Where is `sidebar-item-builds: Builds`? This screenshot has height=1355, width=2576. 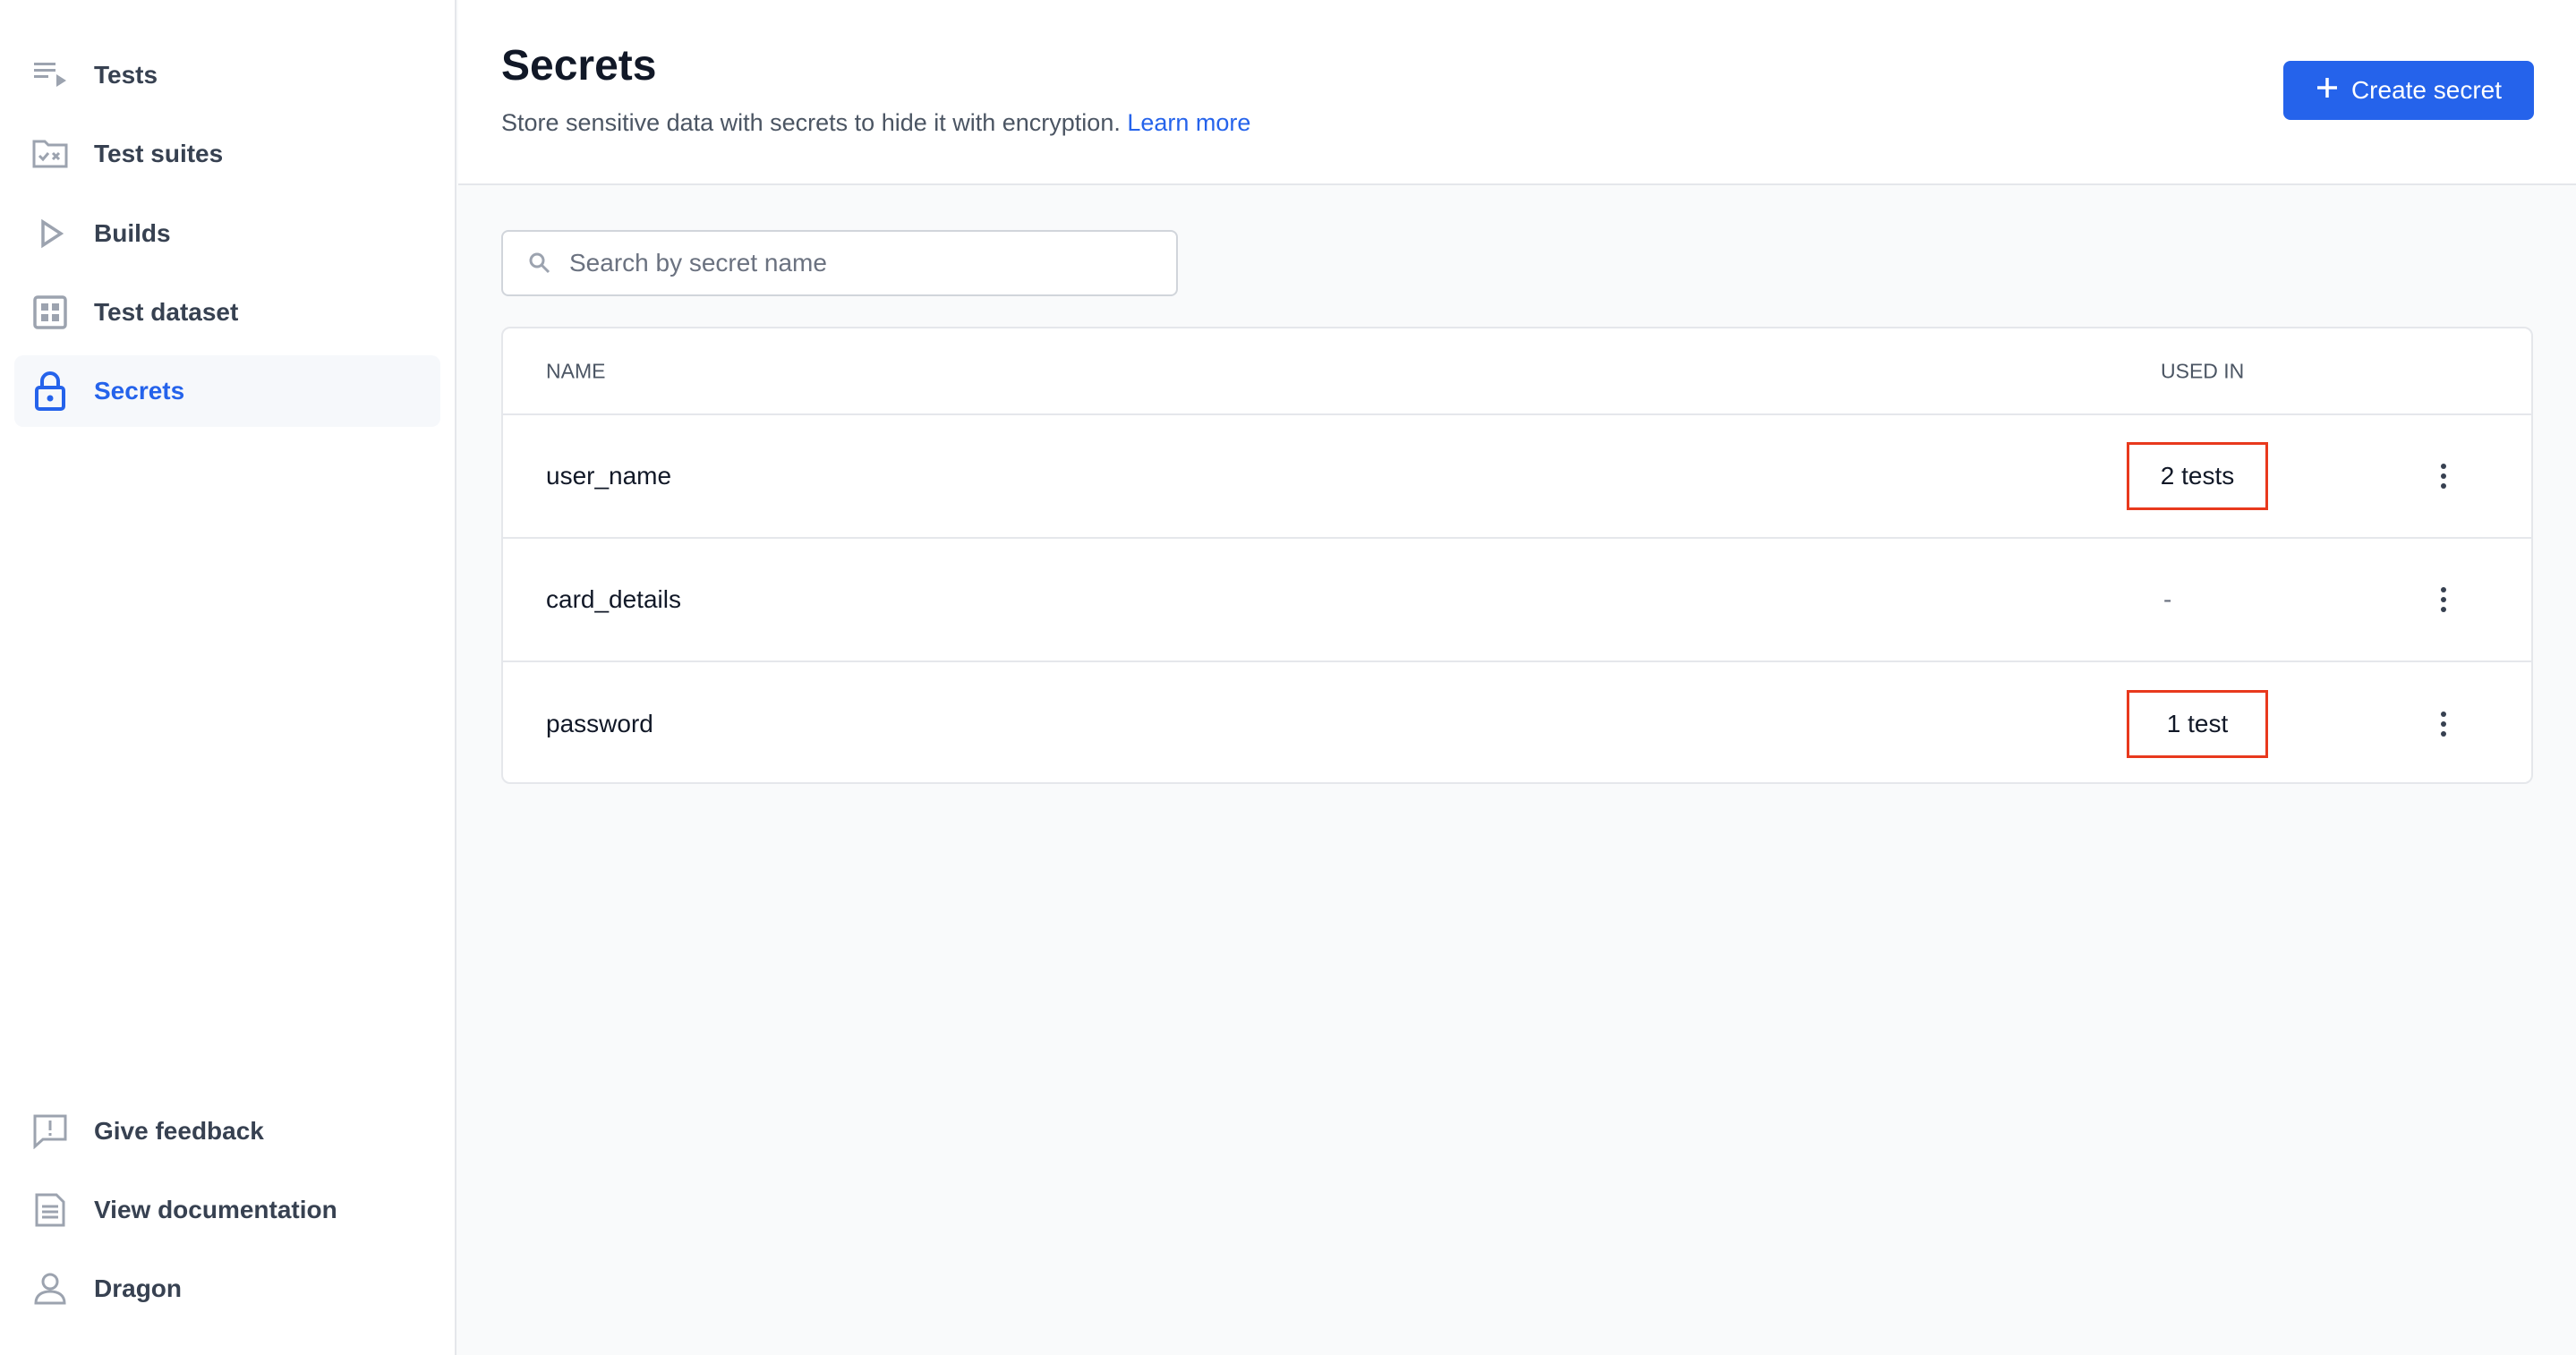 sidebar-item-builds: Builds is located at coordinates (227, 233).